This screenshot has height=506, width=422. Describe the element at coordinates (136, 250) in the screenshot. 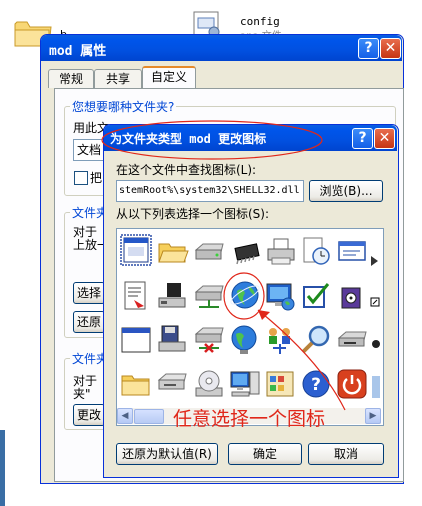

I see `window-app-icon` at that location.